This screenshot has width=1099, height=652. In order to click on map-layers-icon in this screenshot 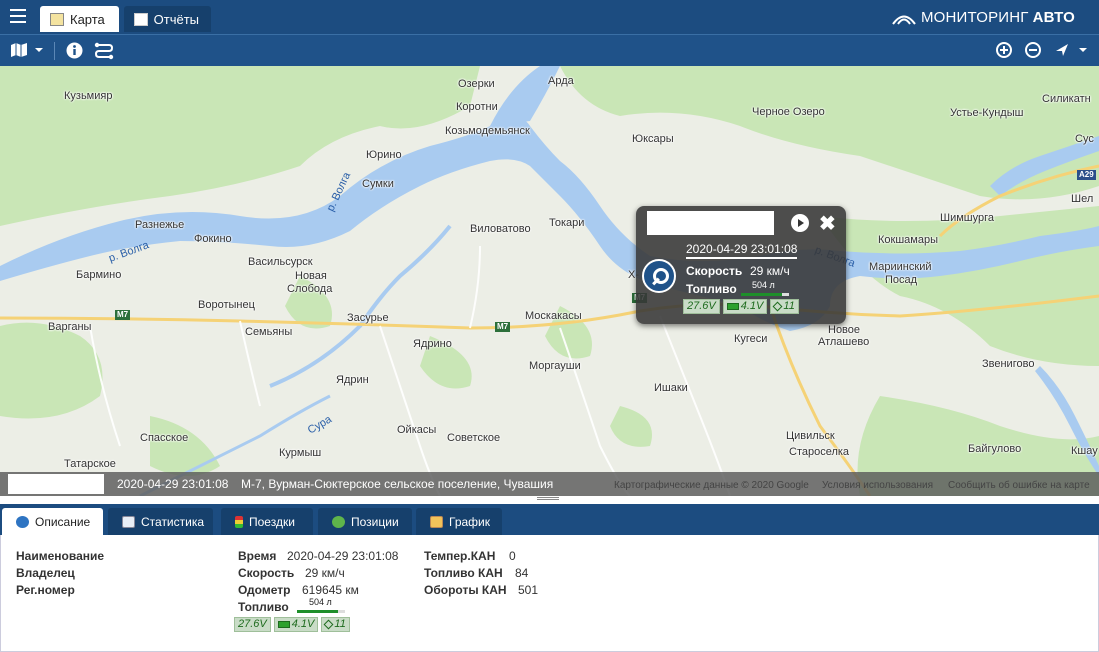, I will do `click(27, 51)`.